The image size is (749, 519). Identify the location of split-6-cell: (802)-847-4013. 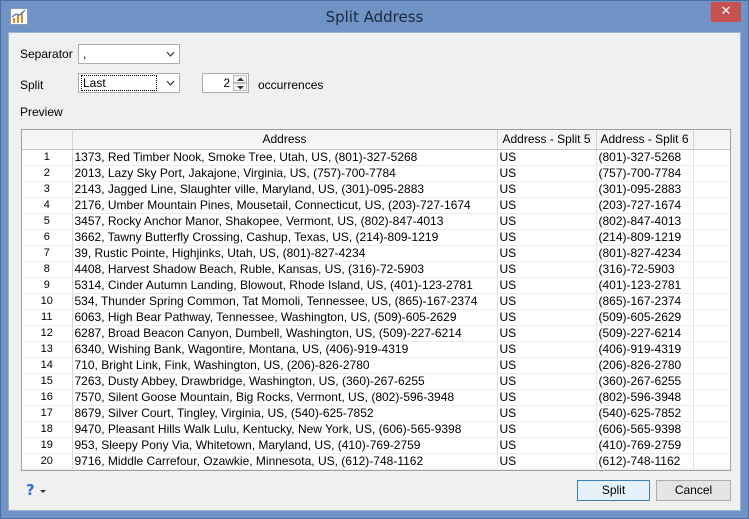
(645, 221).